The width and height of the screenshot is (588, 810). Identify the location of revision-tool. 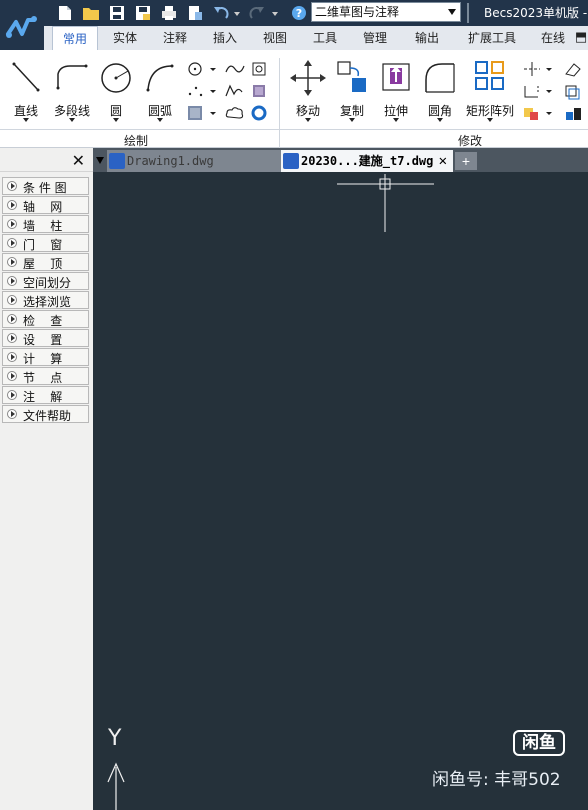
(235, 91).